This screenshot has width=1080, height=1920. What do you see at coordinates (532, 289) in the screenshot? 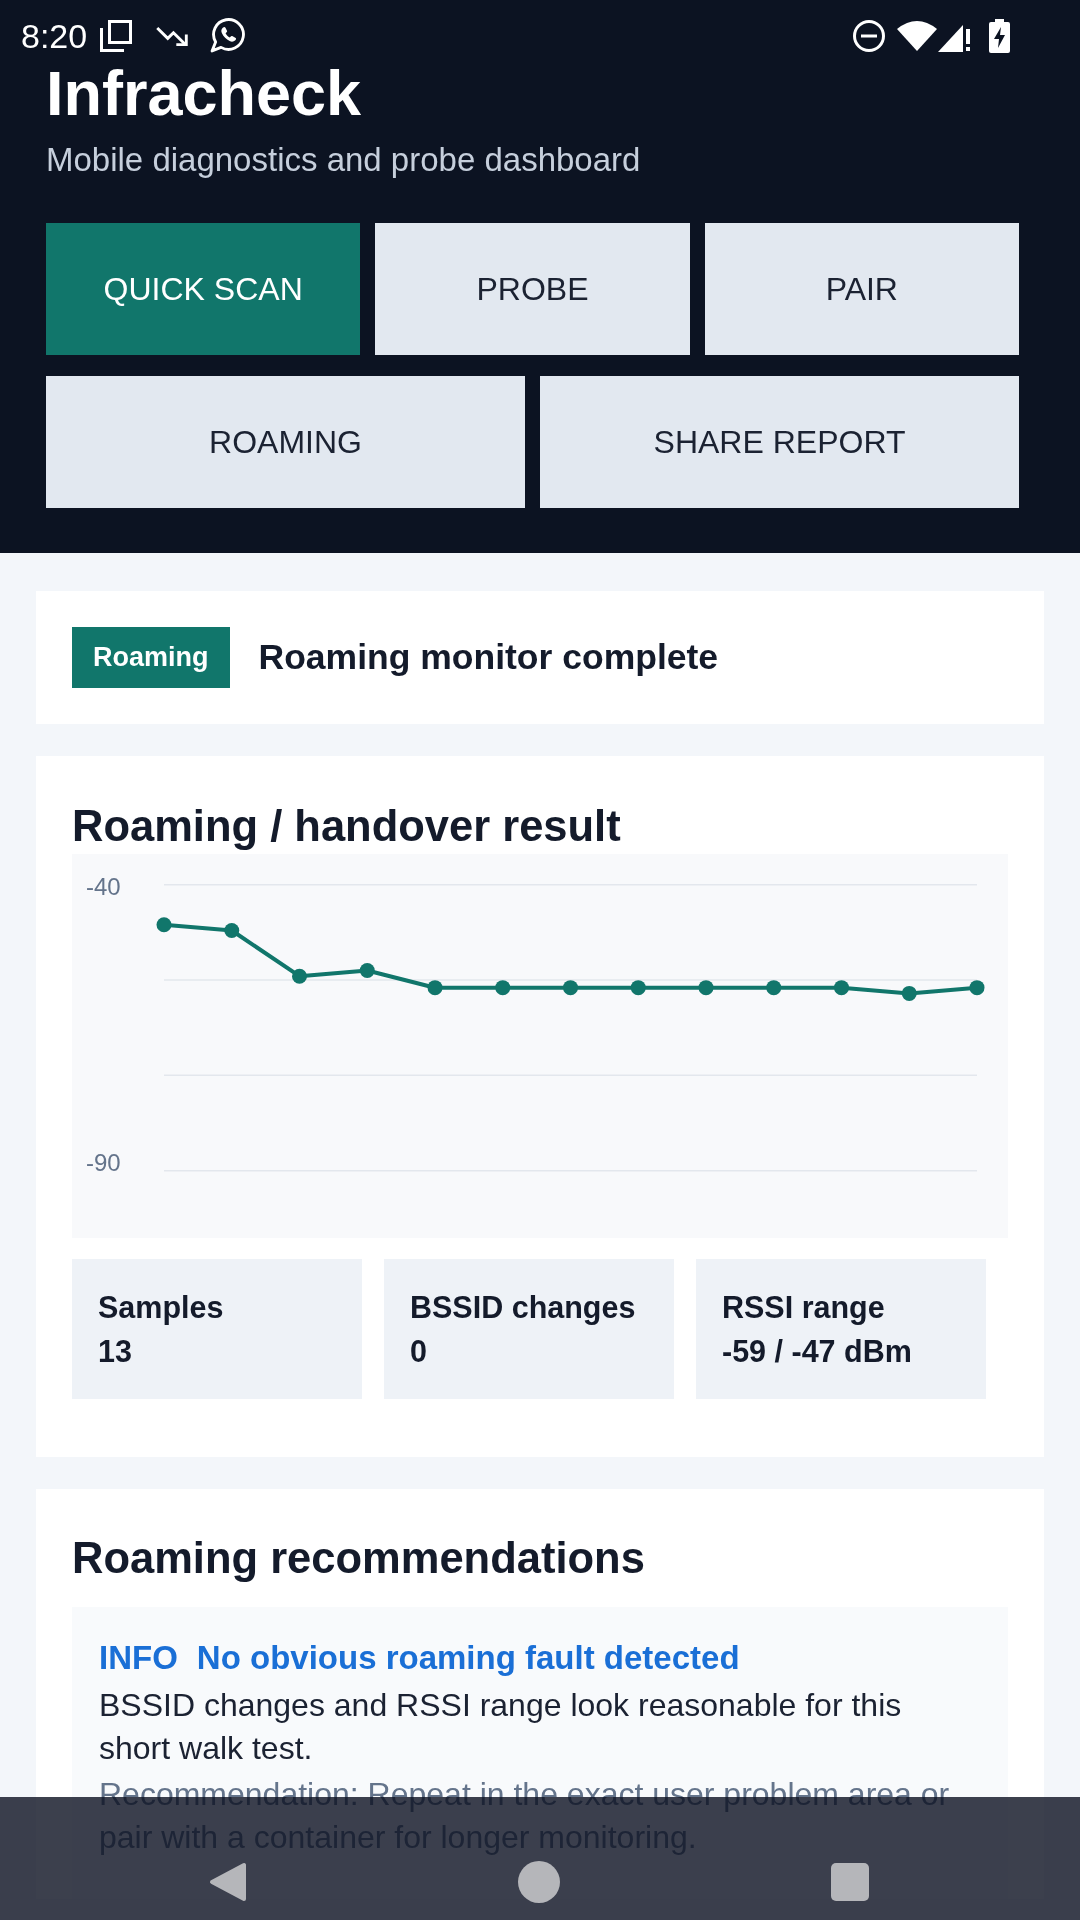
I see `action-button: PROBE` at bounding box center [532, 289].